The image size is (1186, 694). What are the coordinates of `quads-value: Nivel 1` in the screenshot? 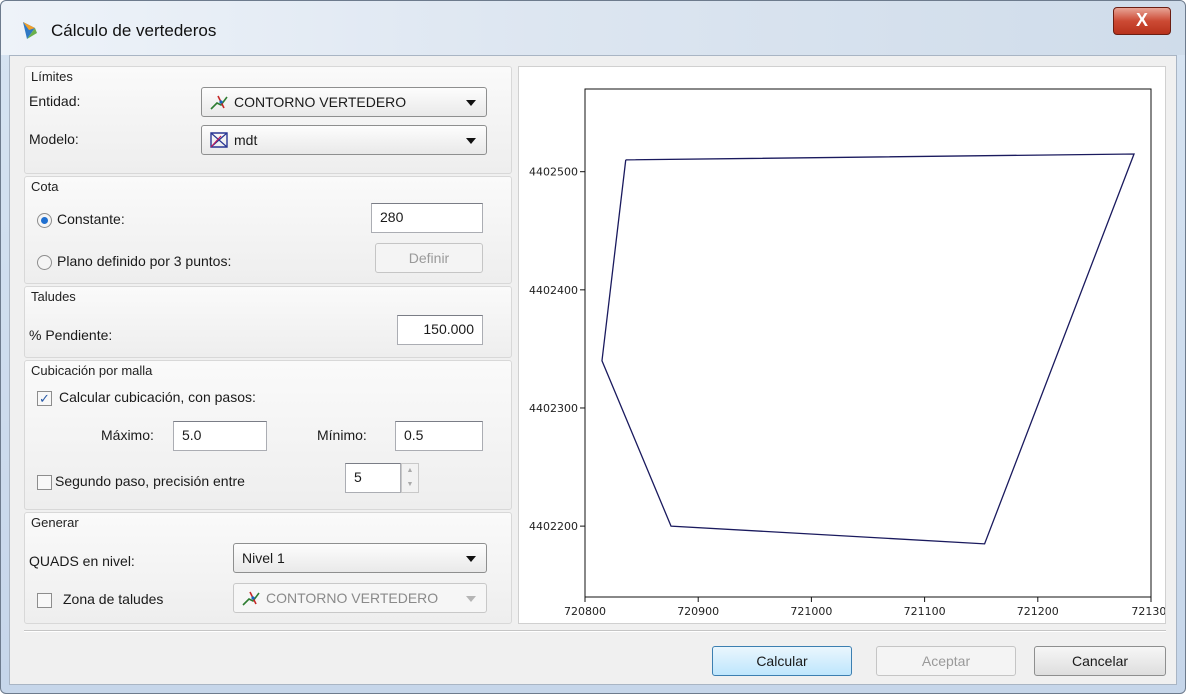 It's located at (263, 558).